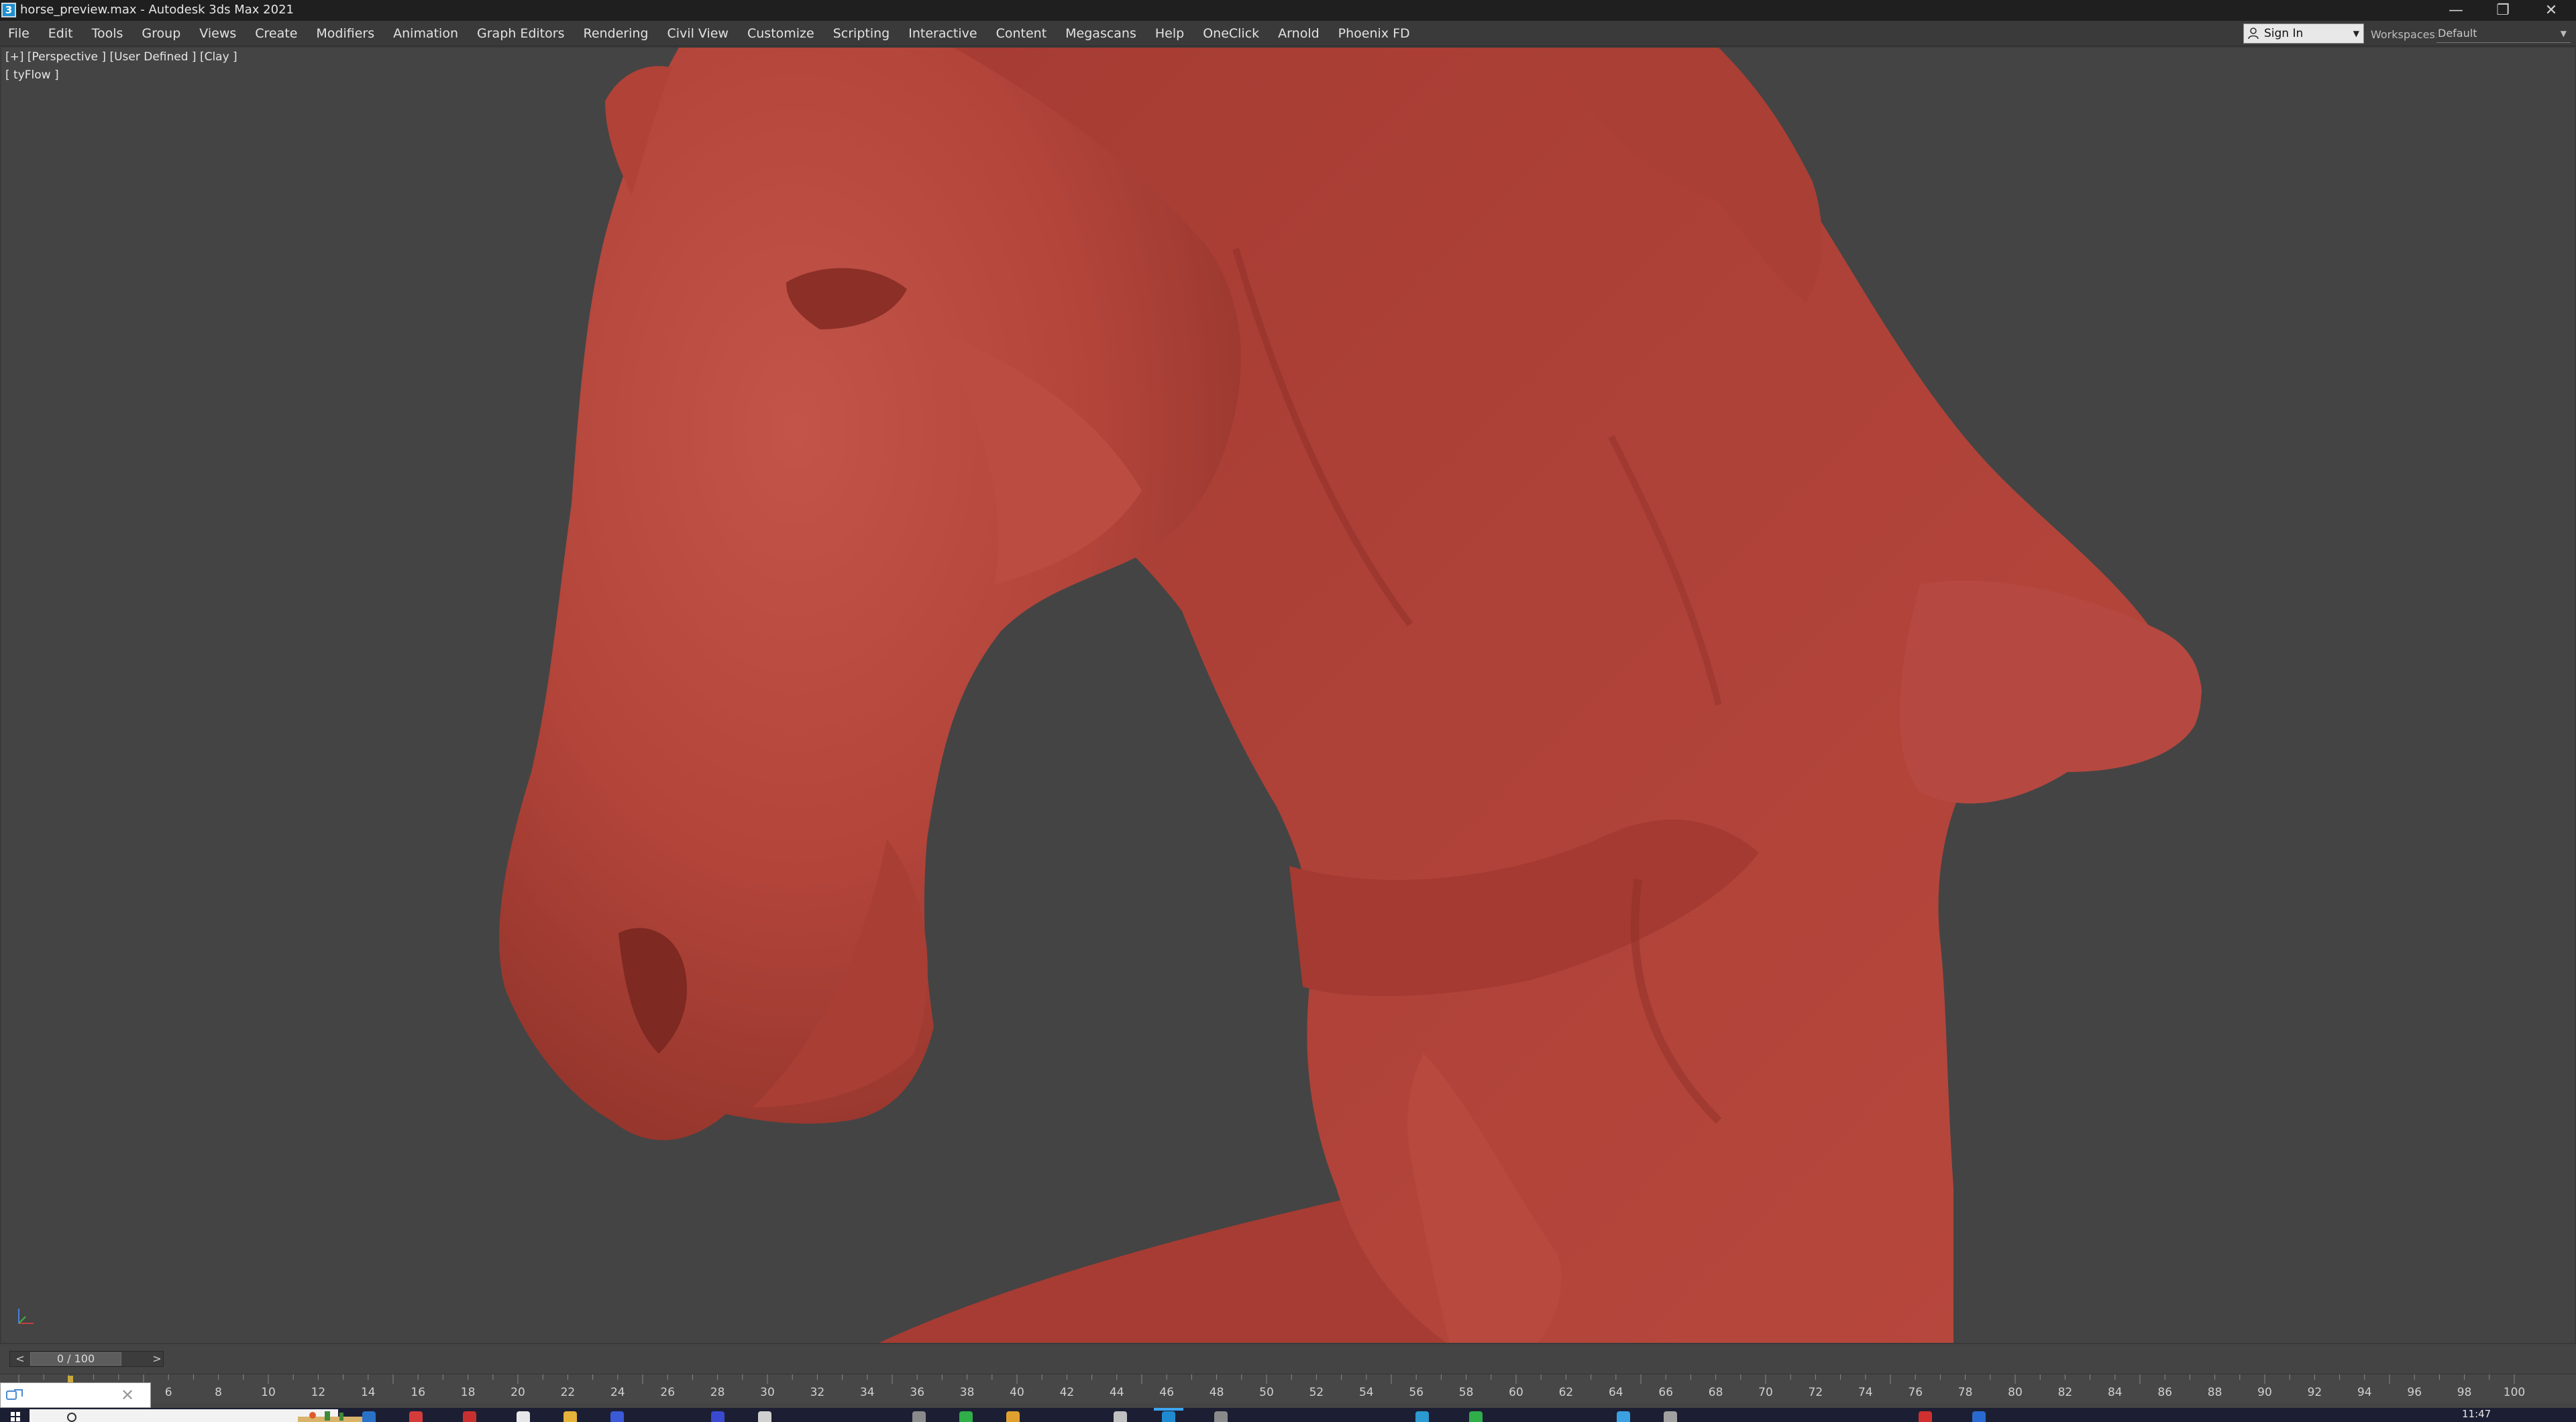 This screenshot has height=1422, width=2576. What do you see at coordinates (1865, 1393) in the screenshot?
I see `timeline-label: 74` at bounding box center [1865, 1393].